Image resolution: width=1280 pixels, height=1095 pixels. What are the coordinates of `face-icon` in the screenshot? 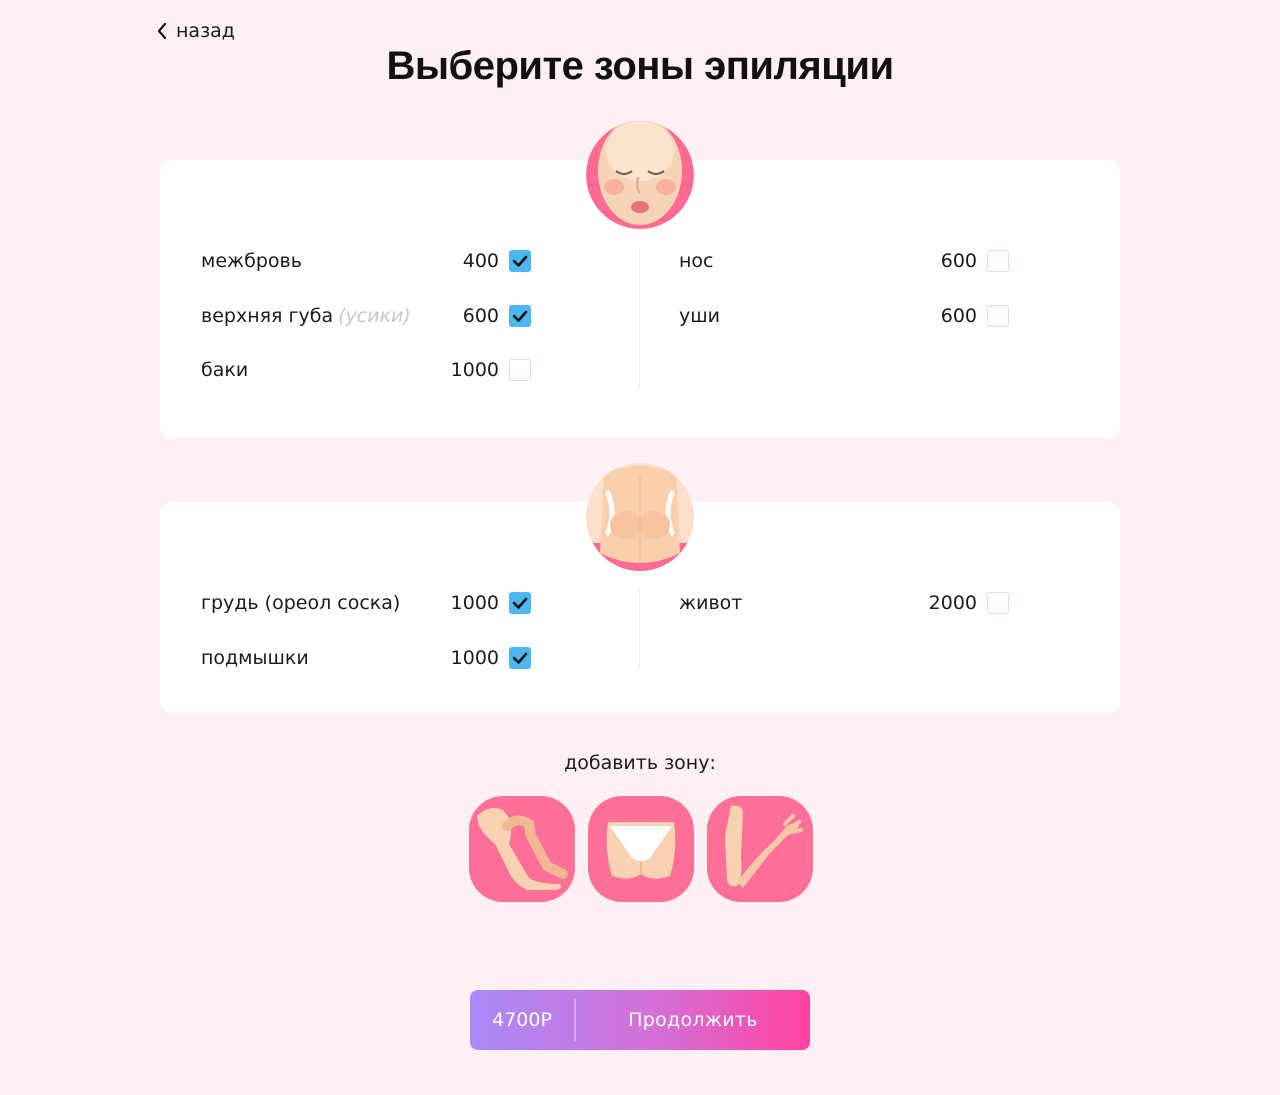 It's located at (640, 175).